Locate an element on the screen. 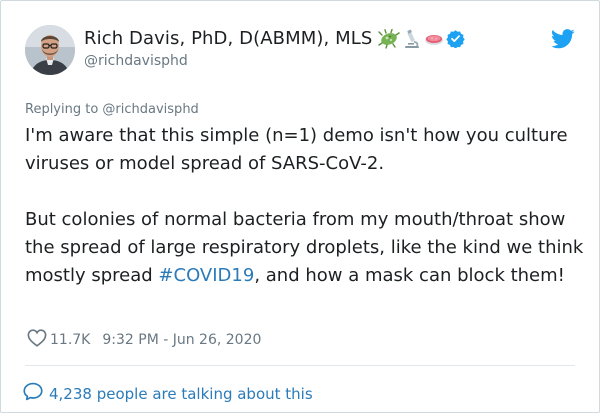 The height and width of the screenshot is (413, 600). like-count: 11.7K is located at coordinates (70, 340).